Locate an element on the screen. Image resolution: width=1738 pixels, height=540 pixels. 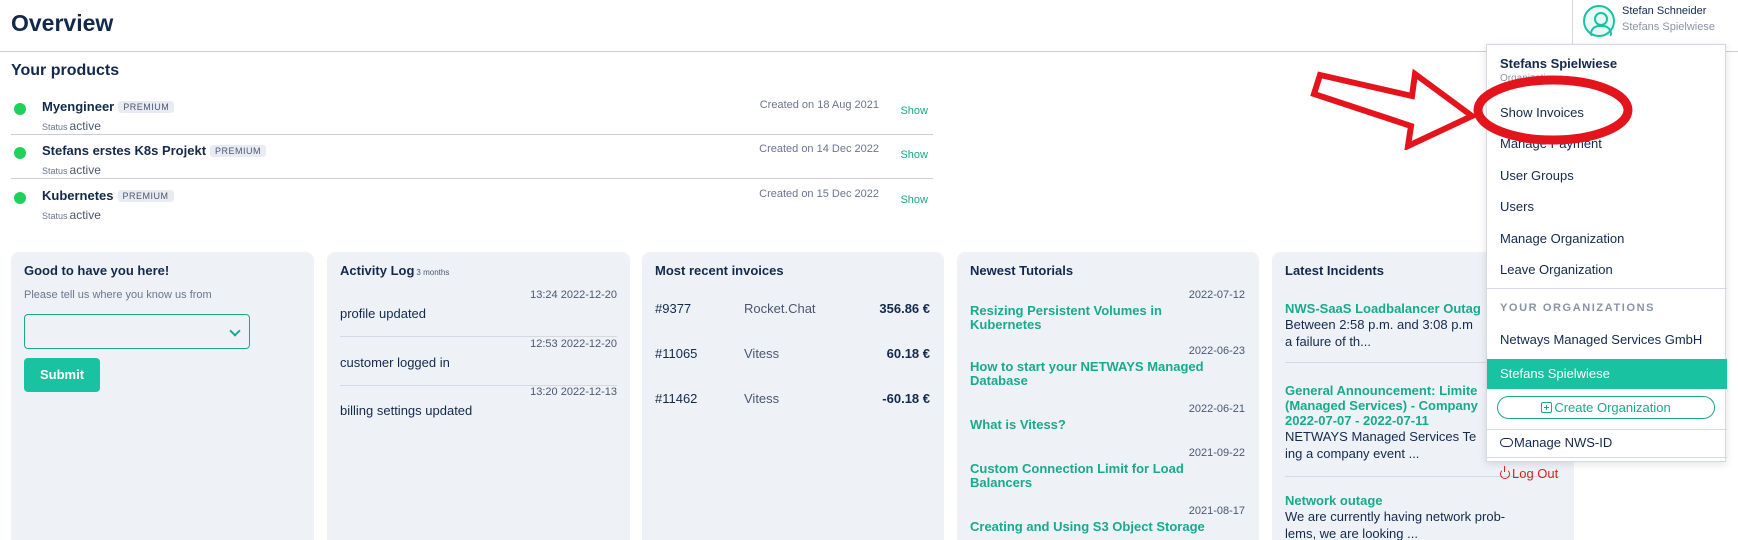
product-name: Stefans erstes K8s Projekt PREMIUM is located at coordinates (154, 150).